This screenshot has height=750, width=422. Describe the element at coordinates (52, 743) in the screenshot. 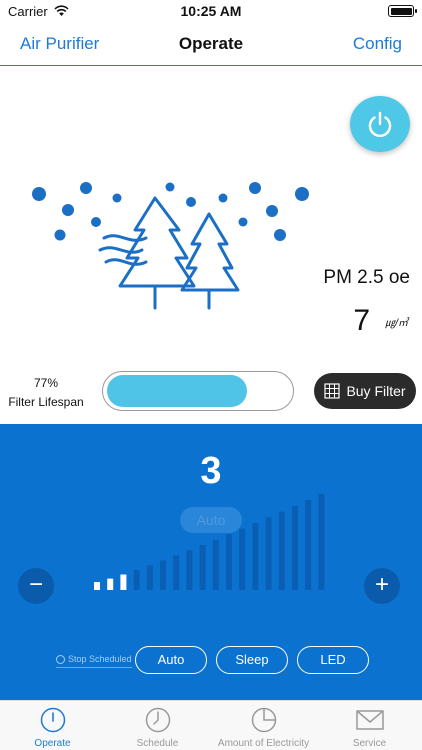

I see `tab-label: Operate` at that location.